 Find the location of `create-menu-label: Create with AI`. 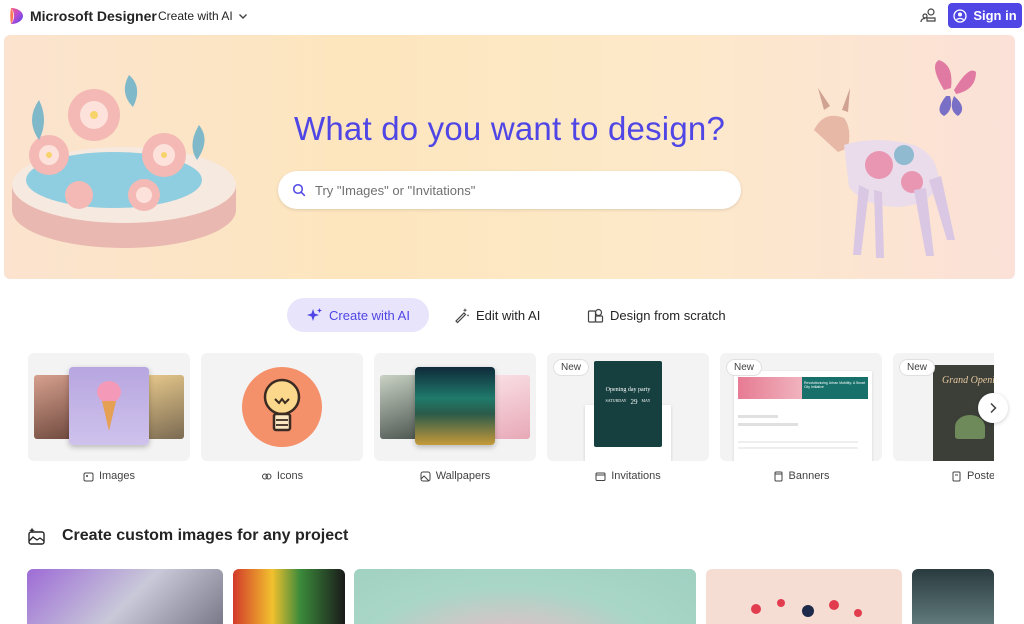

create-menu-label: Create with AI is located at coordinates (195, 16).